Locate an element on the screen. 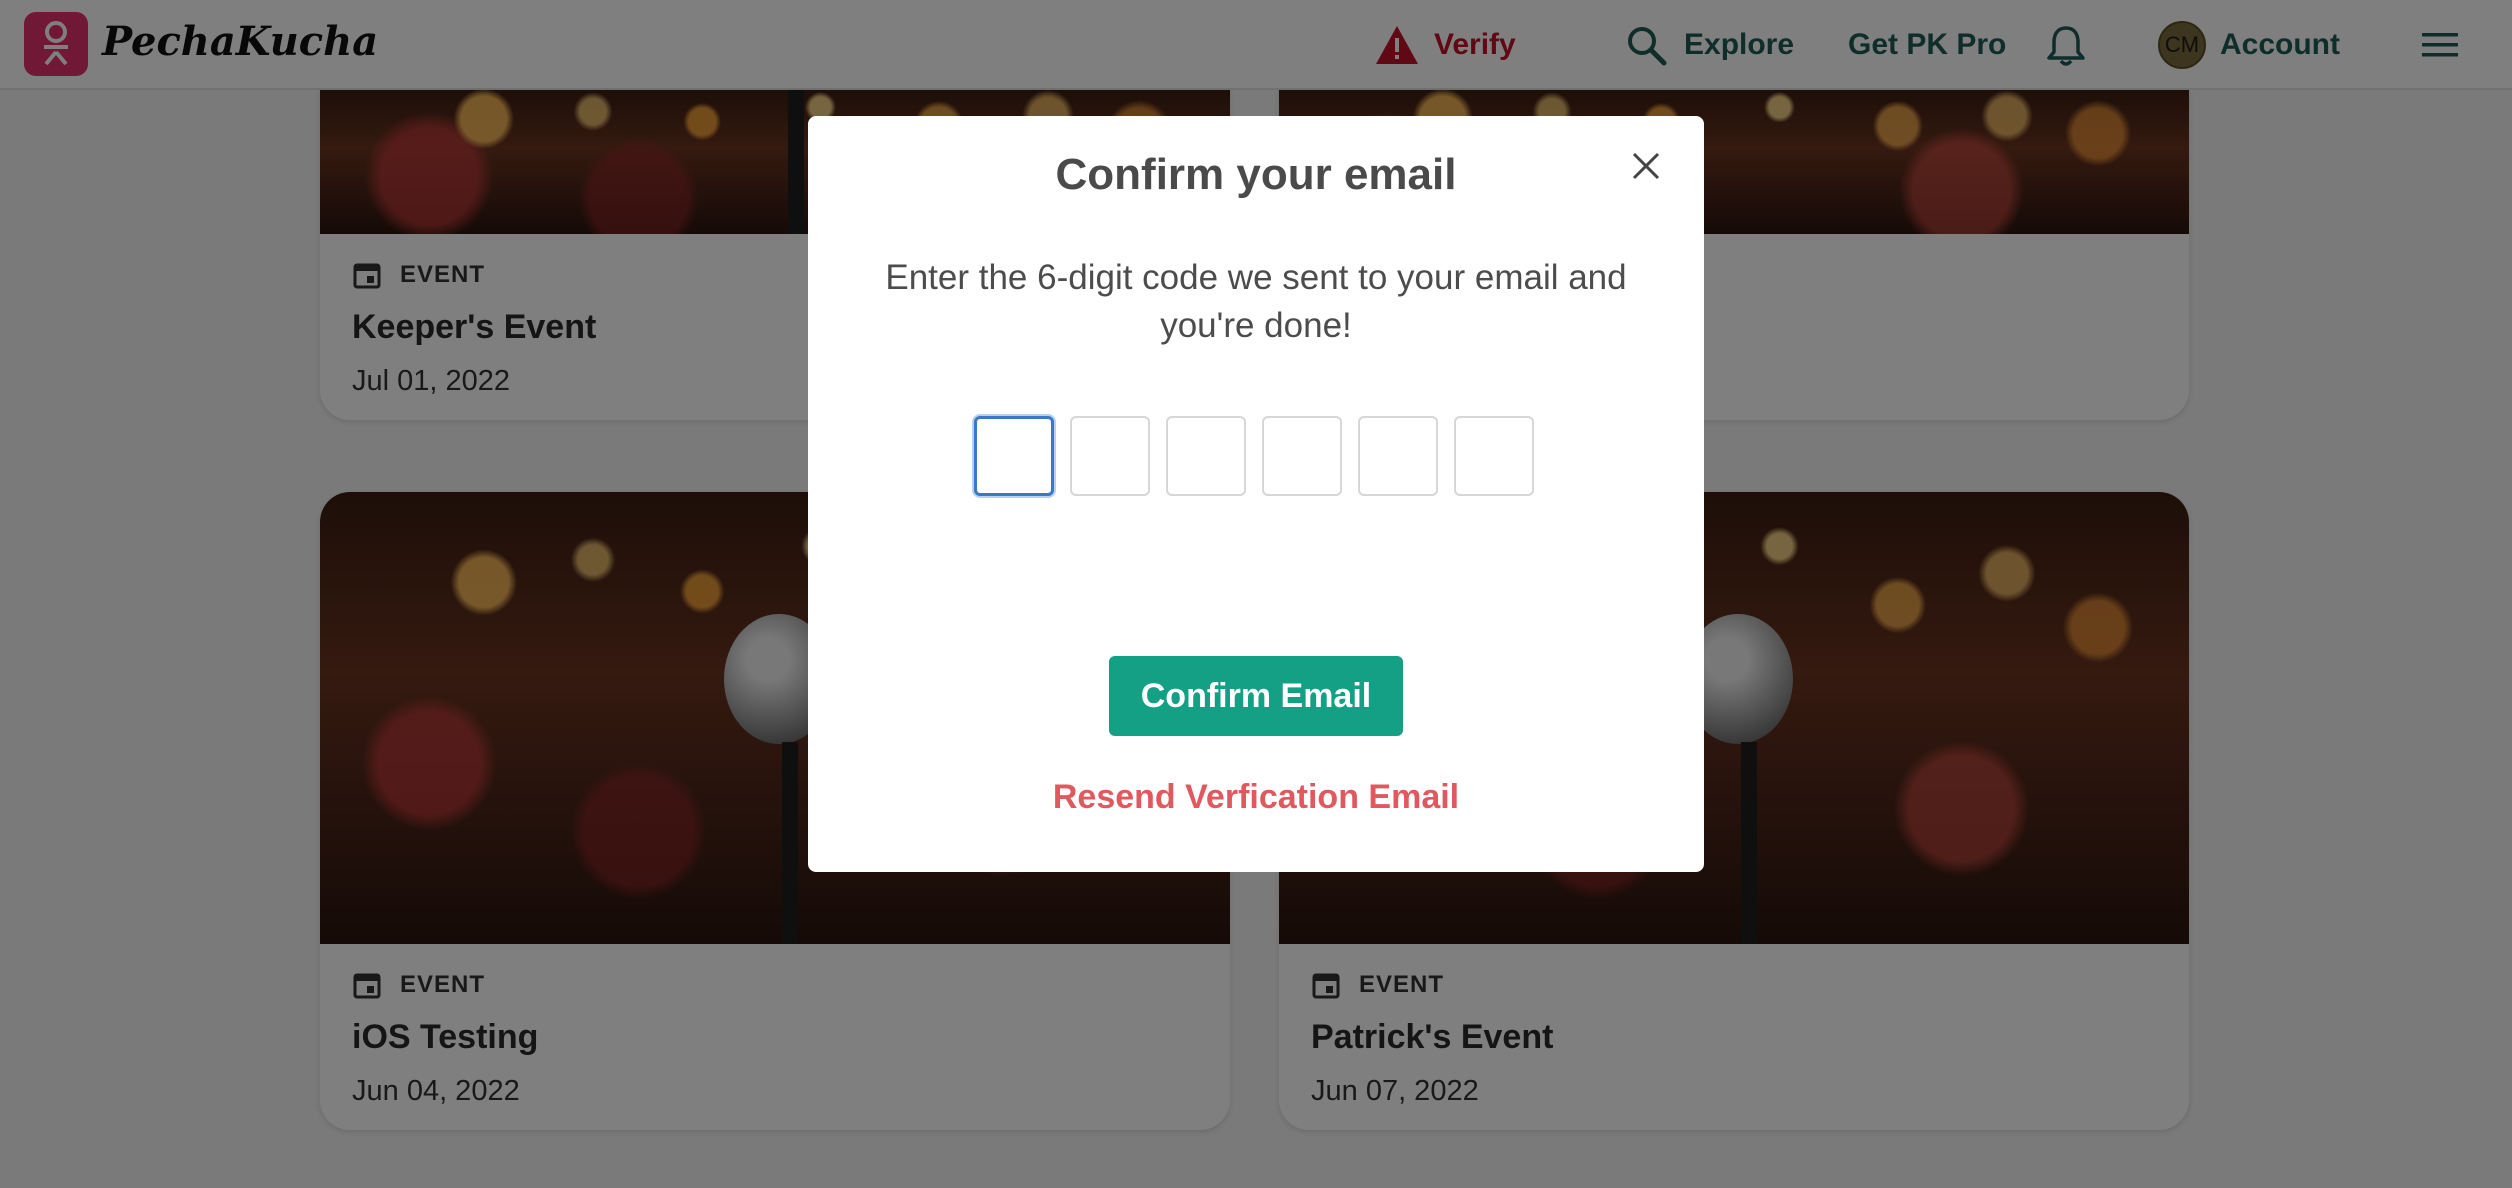 The height and width of the screenshot is (1188, 2512). verification-code-inputs is located at coordinates (1262, 456).